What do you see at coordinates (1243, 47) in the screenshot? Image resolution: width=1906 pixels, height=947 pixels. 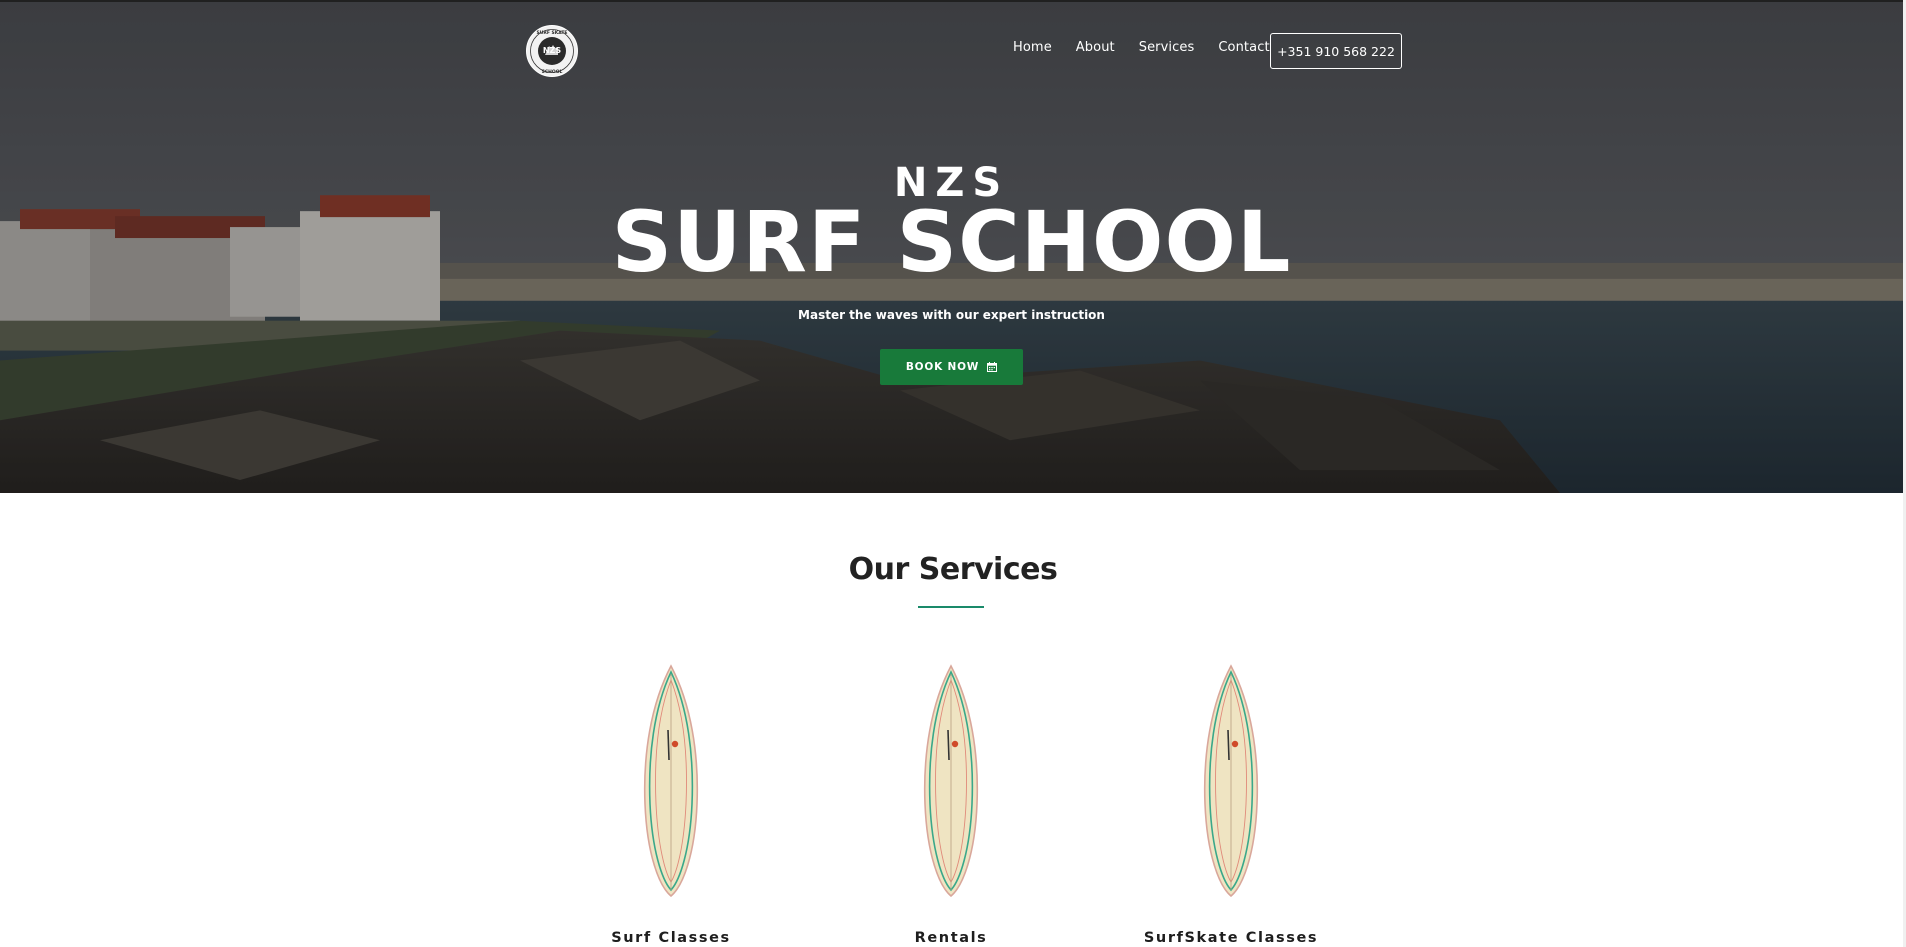 I see `nav-link-contact: Contact` at bounding box center [1243, 47].